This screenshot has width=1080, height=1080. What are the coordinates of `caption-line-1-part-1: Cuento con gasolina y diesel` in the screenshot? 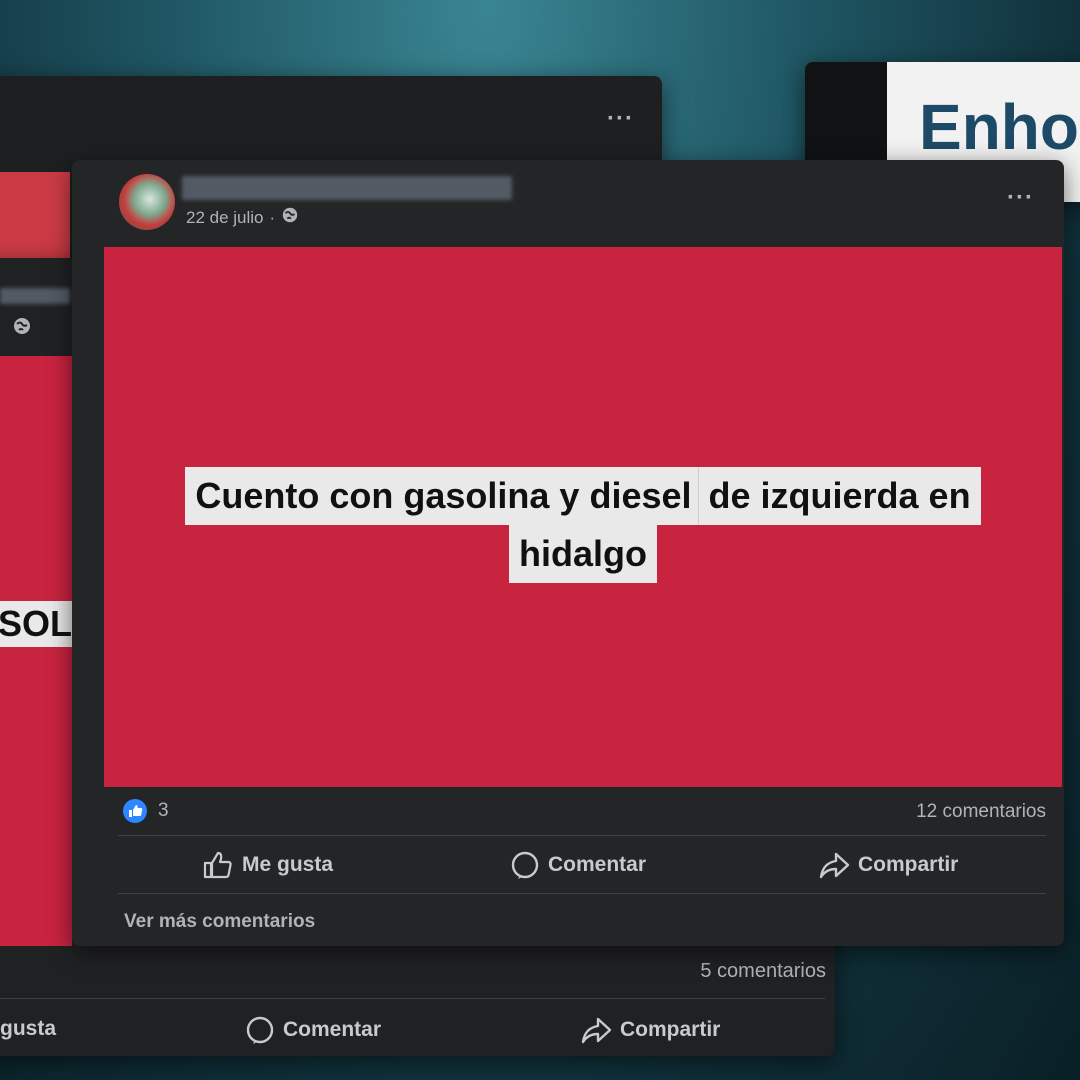 It's located at (443, 496).